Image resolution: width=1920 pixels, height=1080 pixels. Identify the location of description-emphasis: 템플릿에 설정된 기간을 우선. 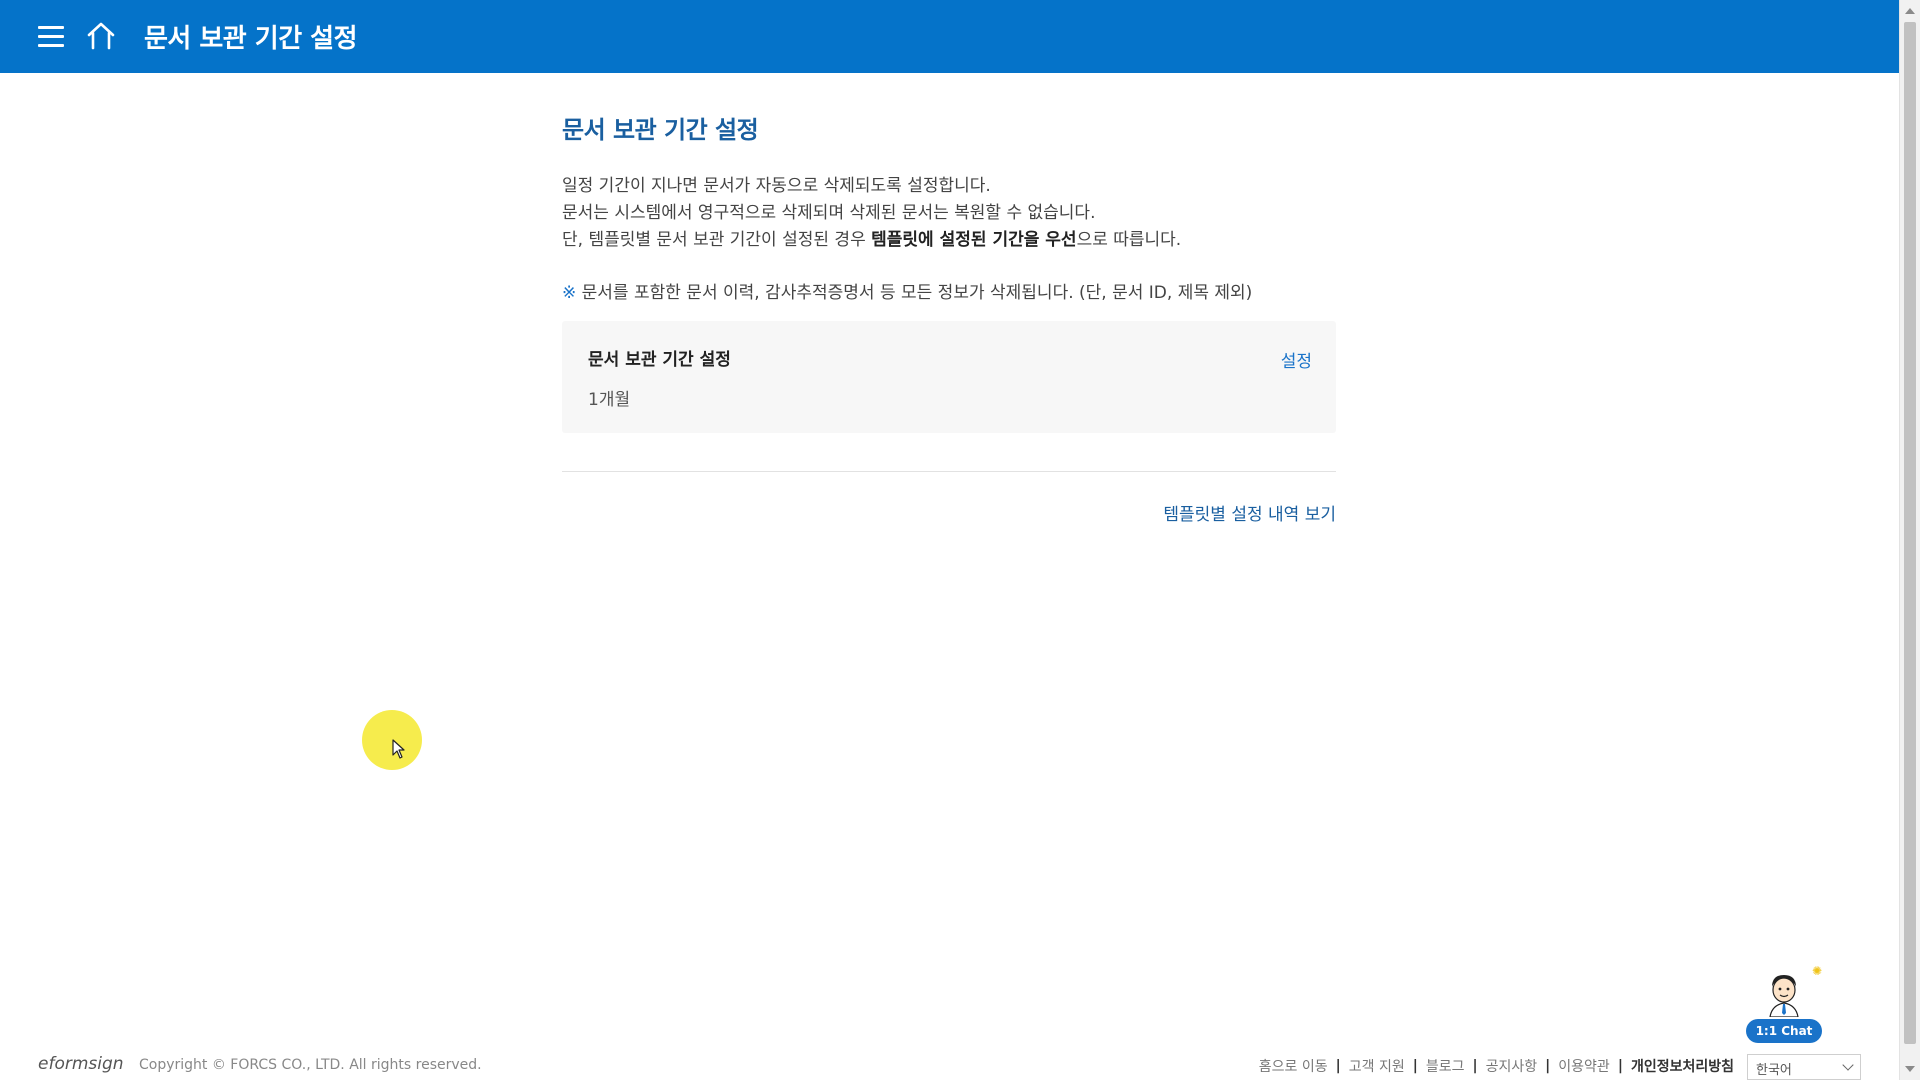
(974, 240).